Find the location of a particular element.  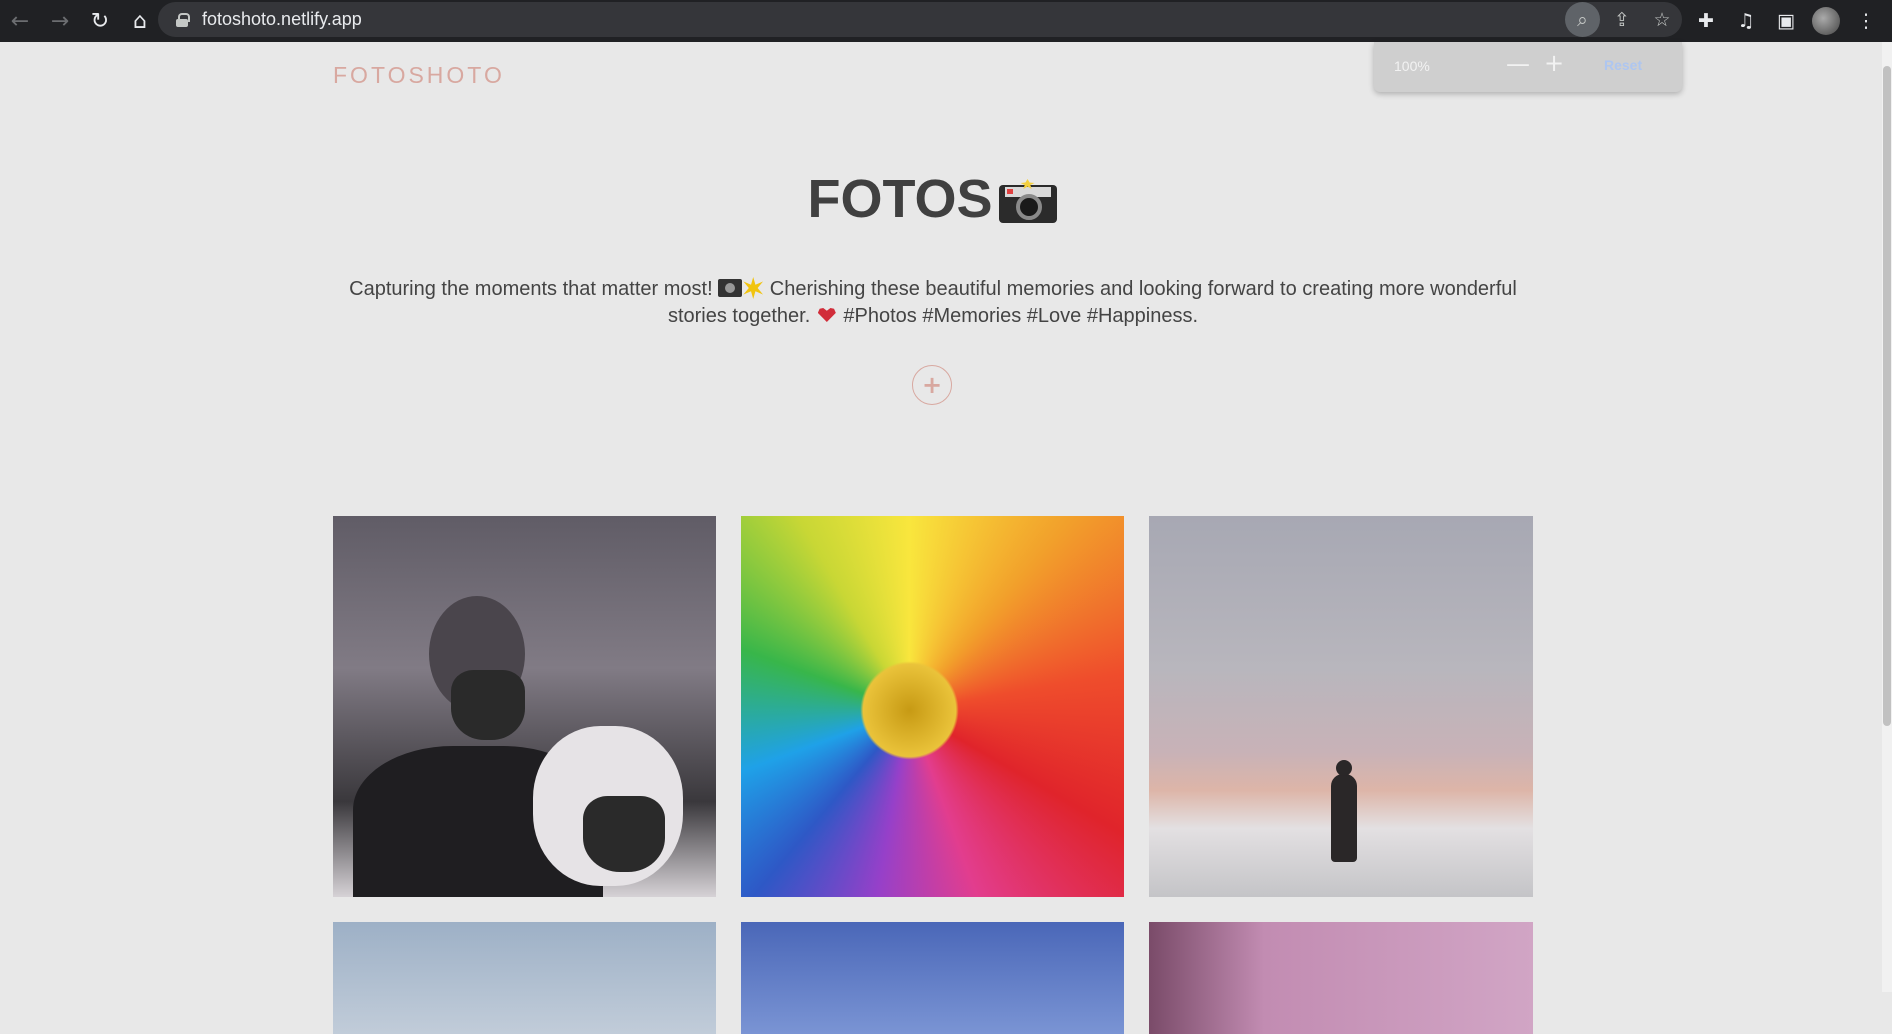

avatar is located at coordinates (1826, 21).